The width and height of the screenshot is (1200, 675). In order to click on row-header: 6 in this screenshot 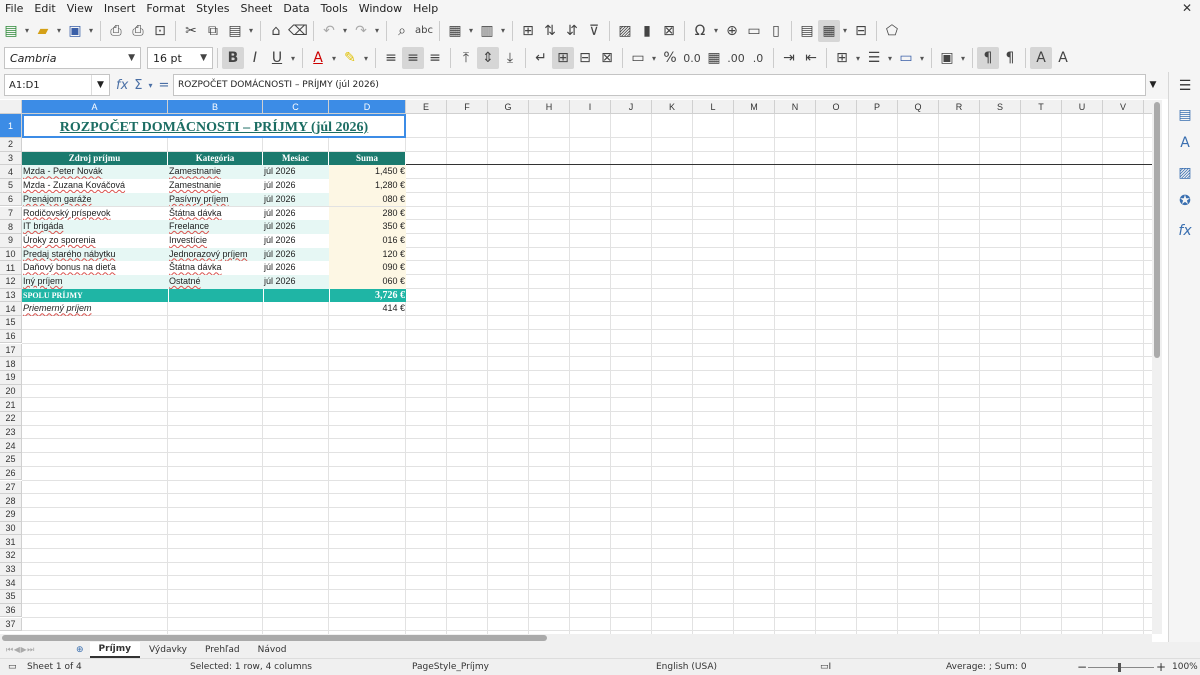, I will do `click(11, 199)`.